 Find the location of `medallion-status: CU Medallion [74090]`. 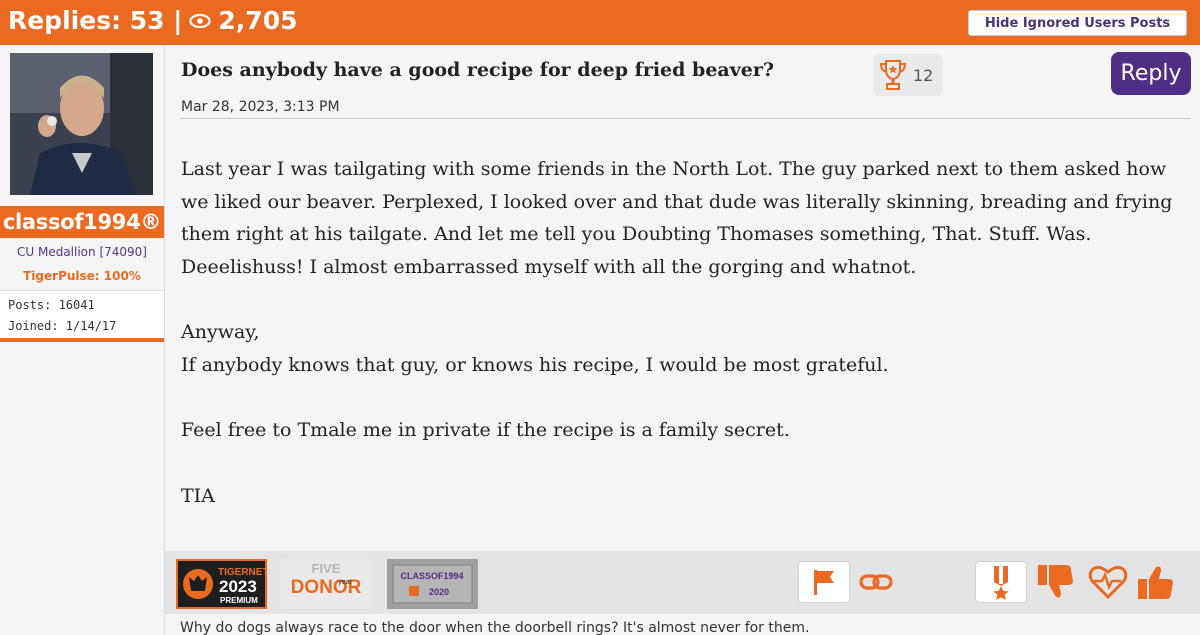

medallion-status: CU Medallion [74090] is located at coordinates (82, 252).